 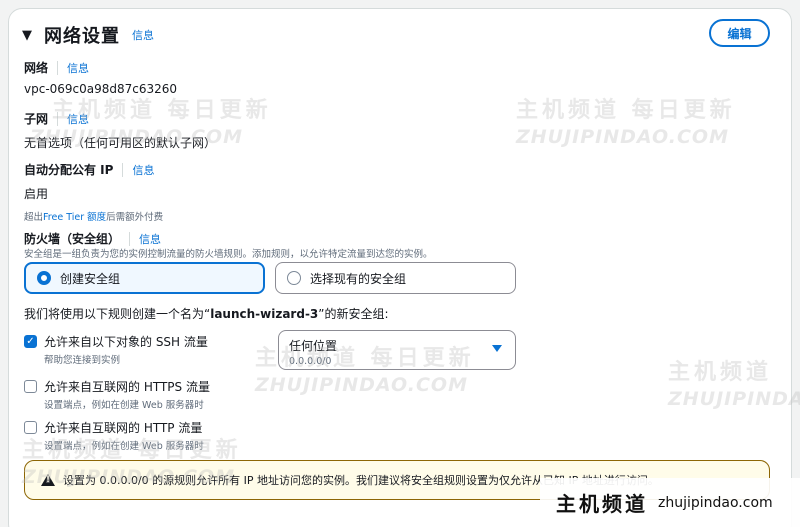 I want to click on network-label-row: 网络 信息, so click(x=56, y=67).